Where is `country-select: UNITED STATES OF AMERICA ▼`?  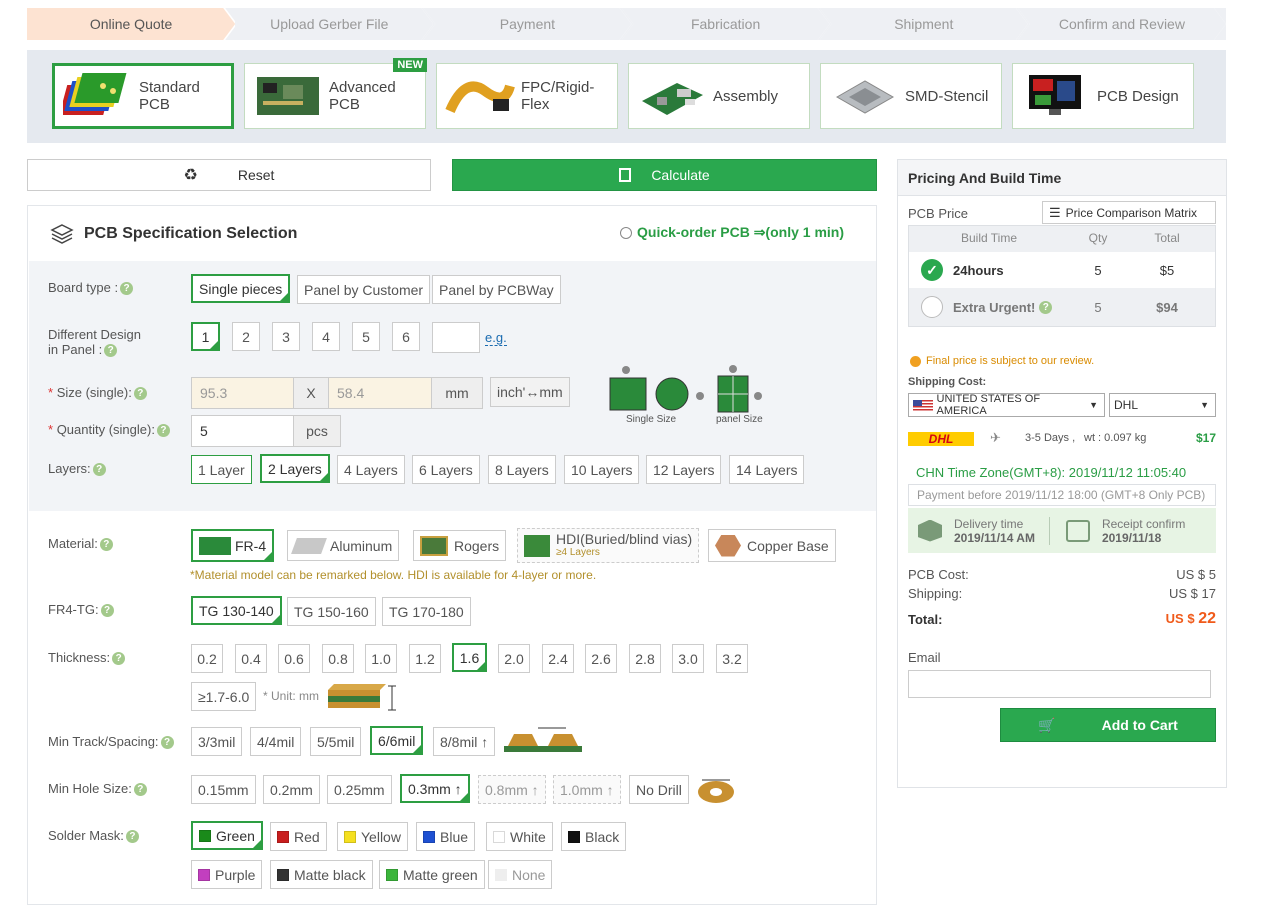
country-select: UNITED STATES OF AMERICA ▼ is located at coordinates (1006, 405).